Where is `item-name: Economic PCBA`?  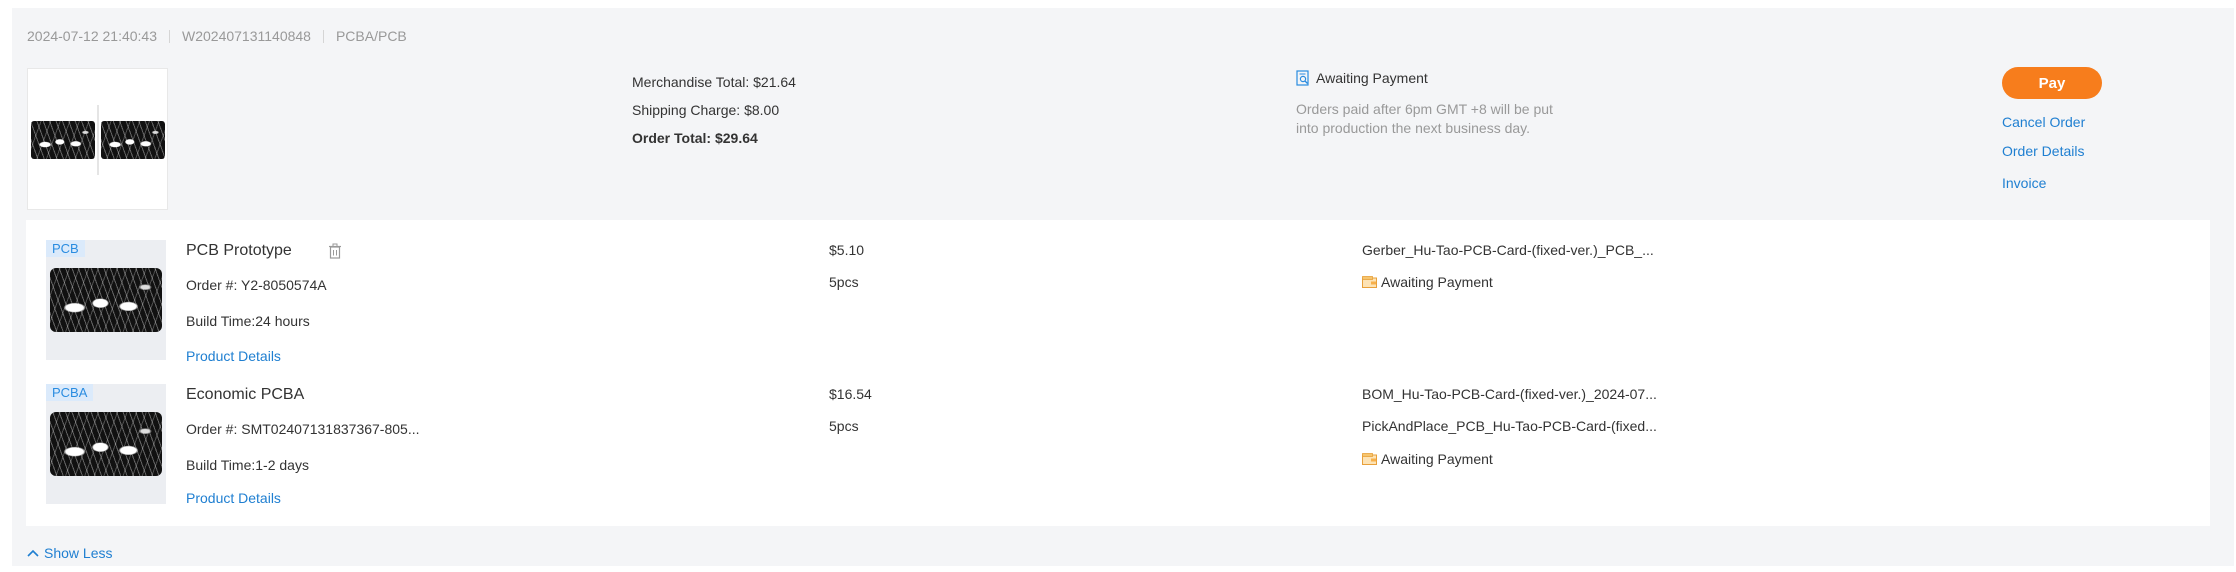
item-name: Economic PCBA is located at coordinates (245, 394).